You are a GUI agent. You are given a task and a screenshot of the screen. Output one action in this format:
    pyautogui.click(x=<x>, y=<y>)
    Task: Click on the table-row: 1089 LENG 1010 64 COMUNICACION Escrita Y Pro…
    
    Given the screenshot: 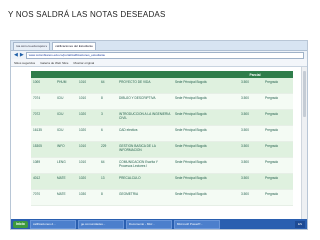 What is the action you would take?
    pyautogui.click(x=162, y=165)
    